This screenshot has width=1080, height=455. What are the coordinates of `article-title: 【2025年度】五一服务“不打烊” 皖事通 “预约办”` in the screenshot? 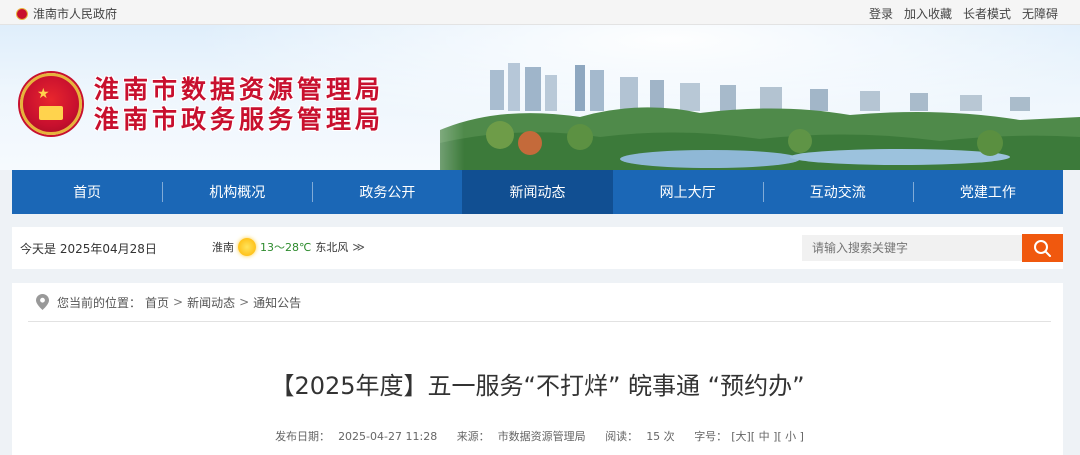 It's located at (537, 386).